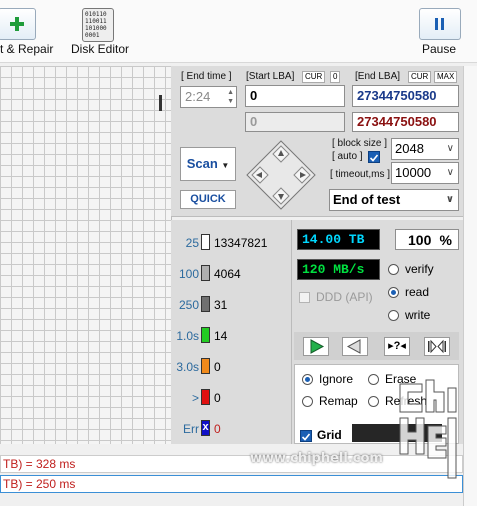  What do you see at coordinates (291, 332) in the screenshot?
I see `stats-divider` at bounding box center [291, 332].